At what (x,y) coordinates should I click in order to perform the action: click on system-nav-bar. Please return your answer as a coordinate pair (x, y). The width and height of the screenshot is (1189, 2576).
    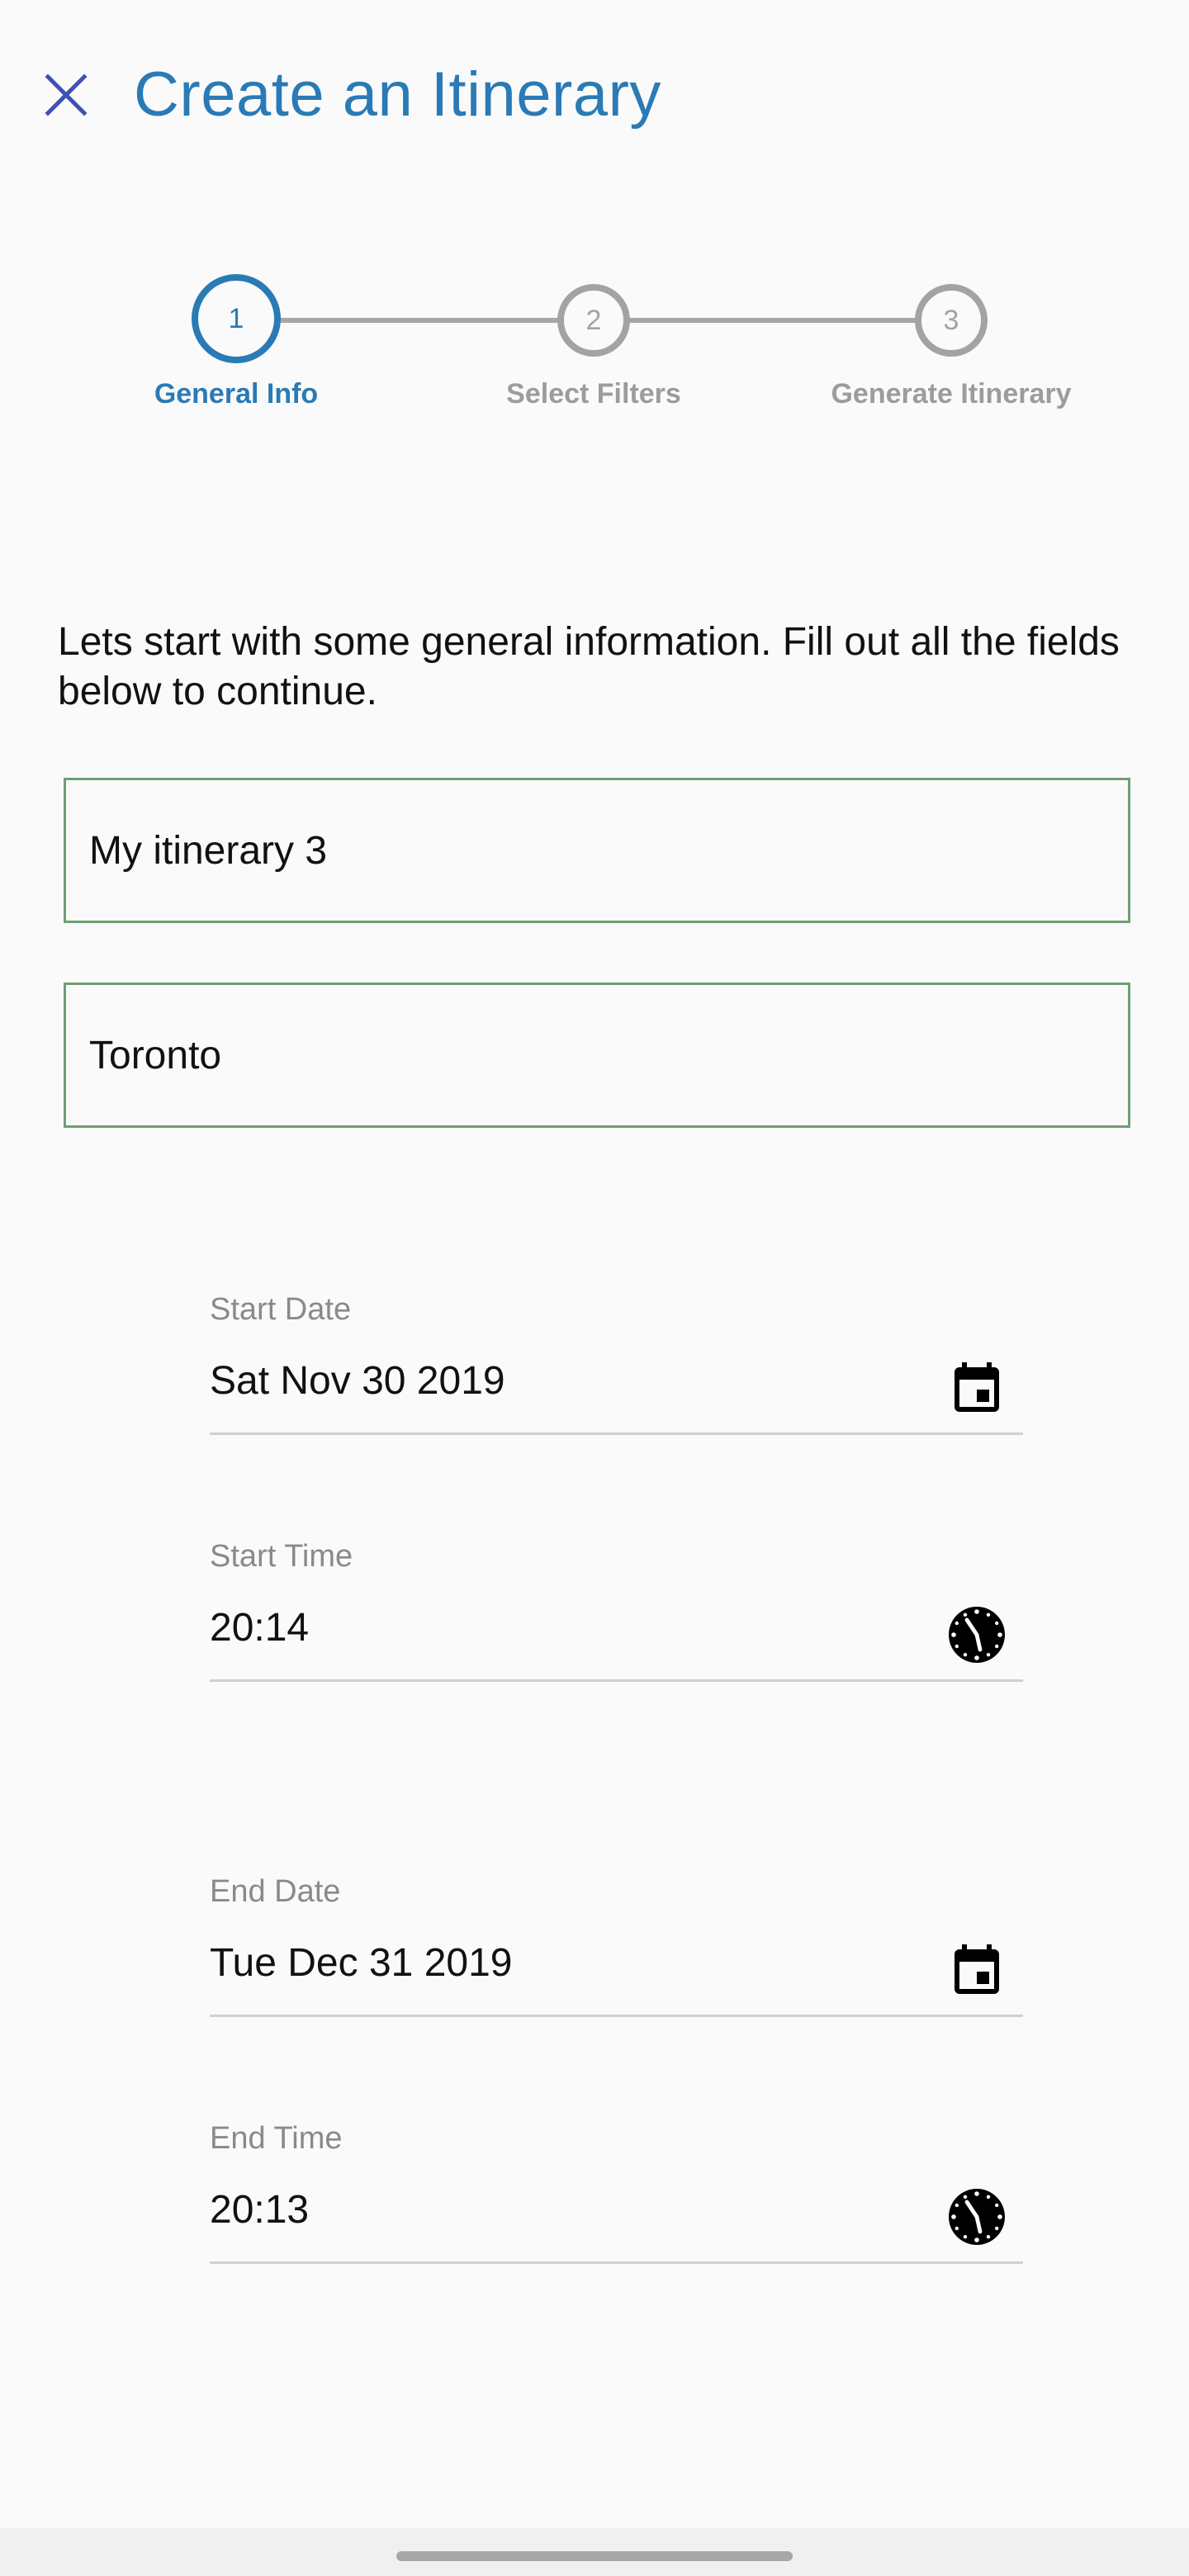
    Looking at the image, I should click on (594, 2552).